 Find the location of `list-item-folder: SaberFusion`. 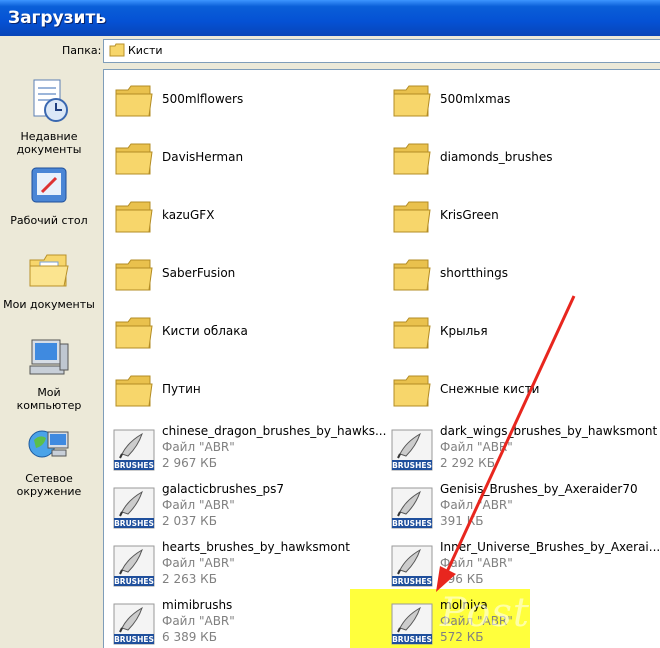

list-item-folder: SaberFusion is located at coordinates (239, 274).